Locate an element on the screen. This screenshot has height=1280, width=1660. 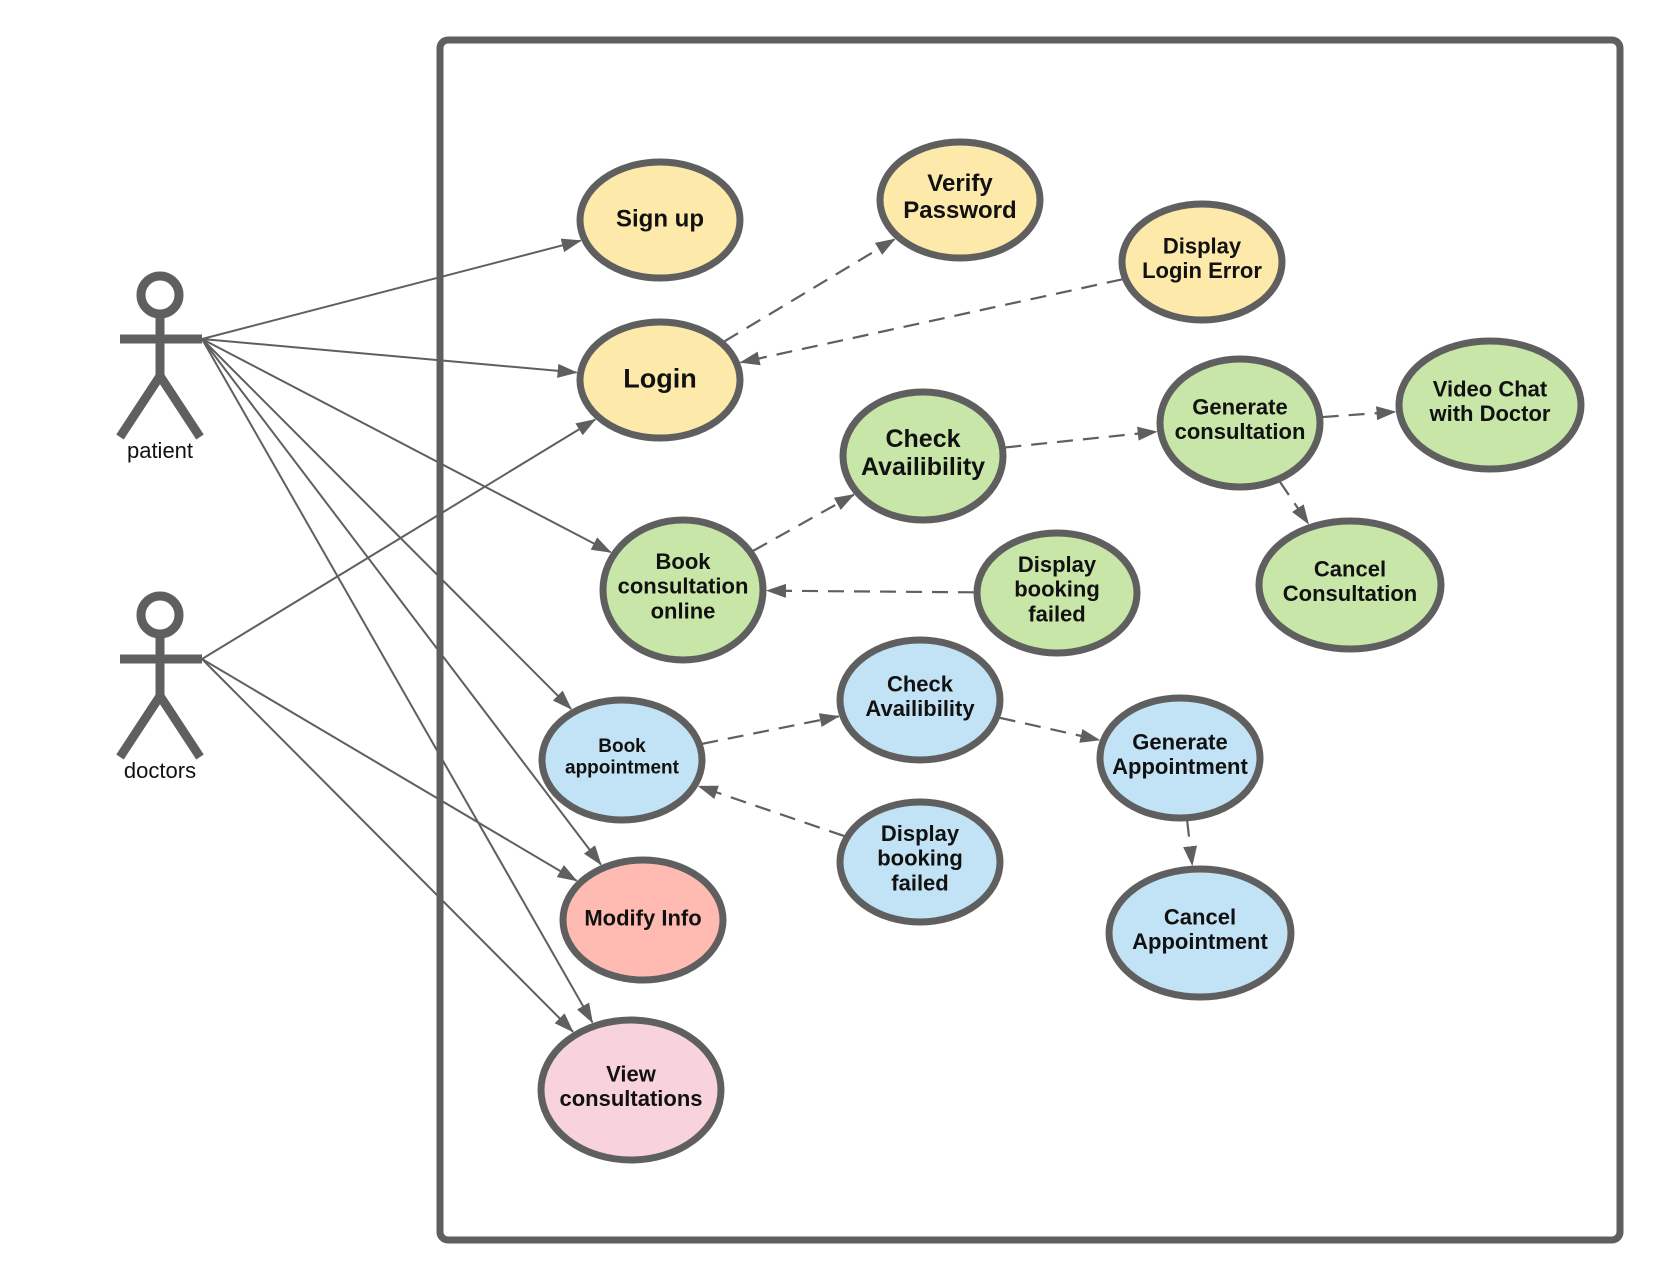
use-case-video: Video Chatwith Doctor is located at coordinates (1490, 405).